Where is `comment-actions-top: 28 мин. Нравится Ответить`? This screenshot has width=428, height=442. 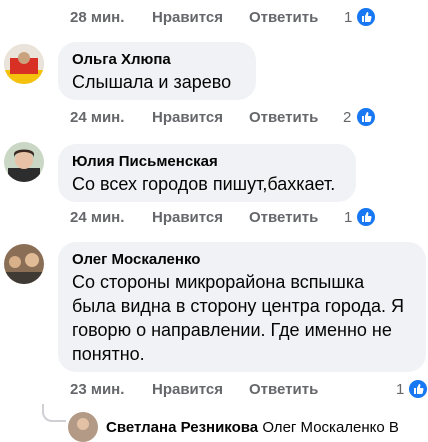 comment-actions-top: 28 мин. Нравится Ответить is located at coordinates (220, 18).